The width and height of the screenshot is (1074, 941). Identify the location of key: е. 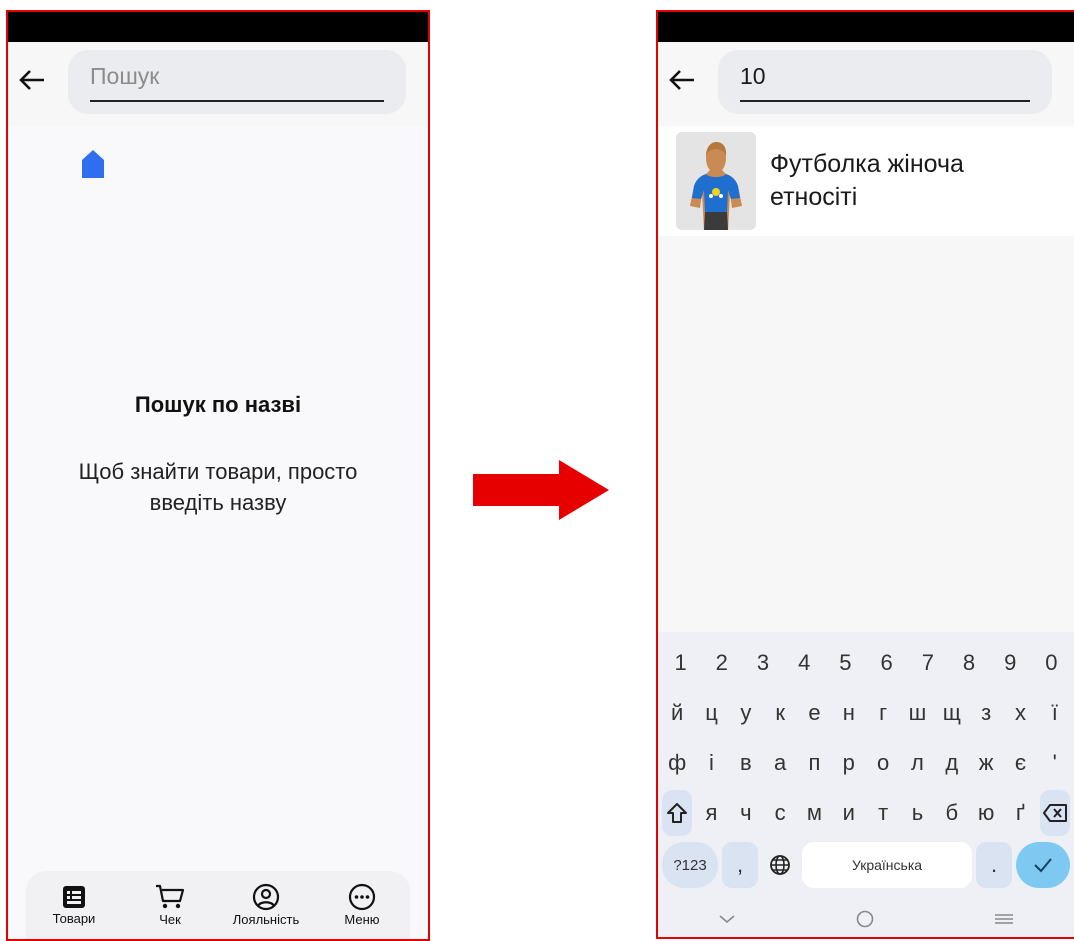
(814, 713).